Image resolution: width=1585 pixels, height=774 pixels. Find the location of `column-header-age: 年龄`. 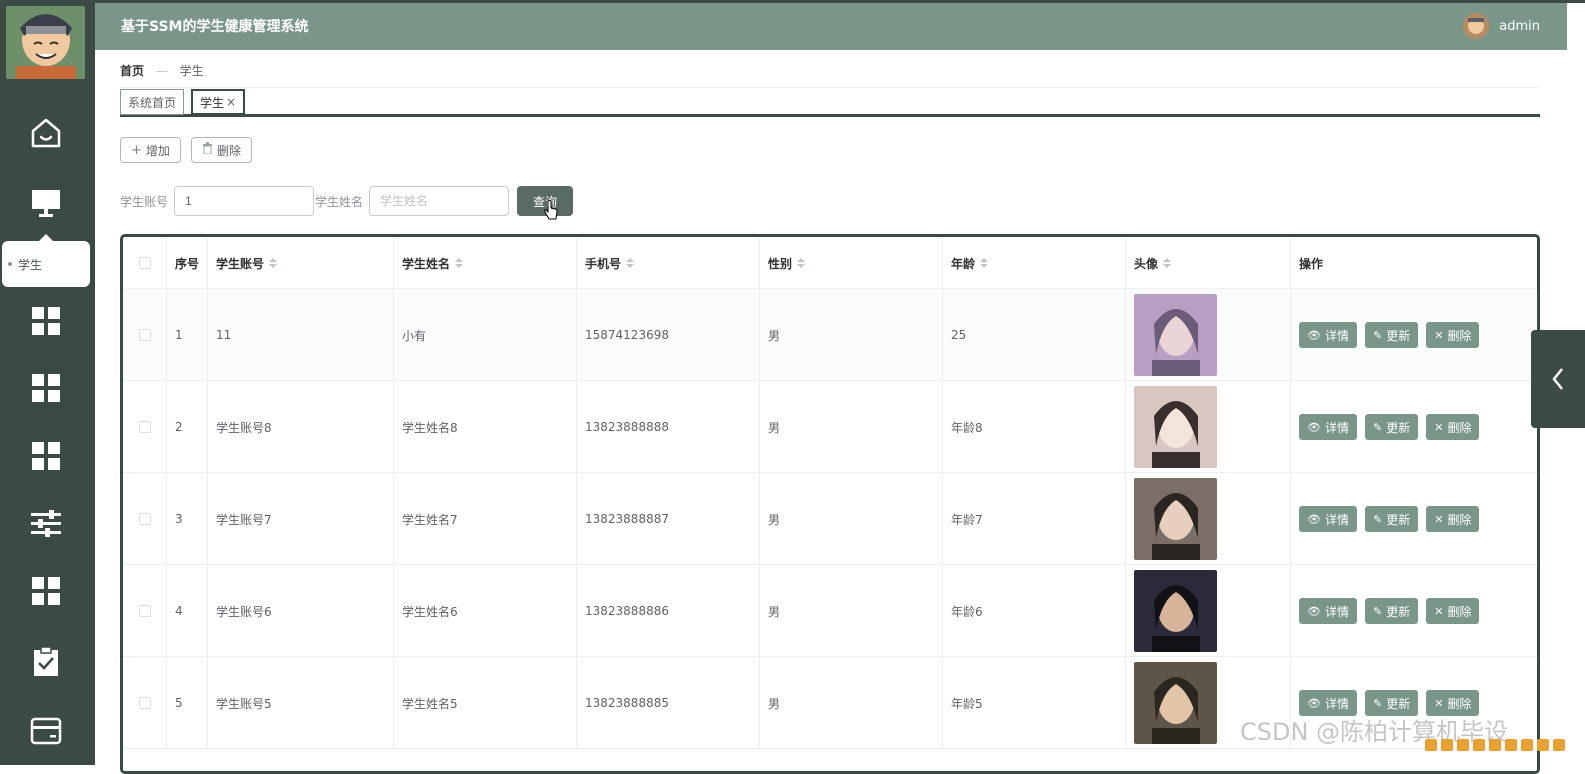

column-header-age: 年龄 is located at coordinates (1034, 263).